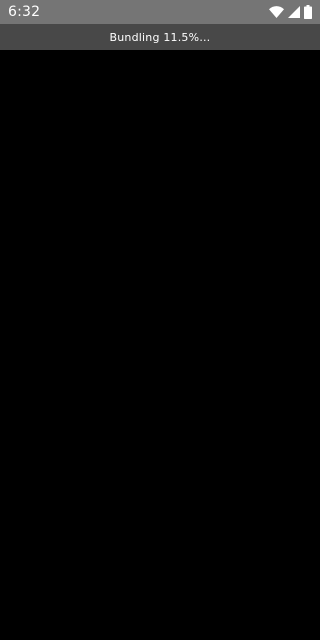 The height and width of the screenshot is (640, 320). I want to click on wifi-icon, so click(276, 12).